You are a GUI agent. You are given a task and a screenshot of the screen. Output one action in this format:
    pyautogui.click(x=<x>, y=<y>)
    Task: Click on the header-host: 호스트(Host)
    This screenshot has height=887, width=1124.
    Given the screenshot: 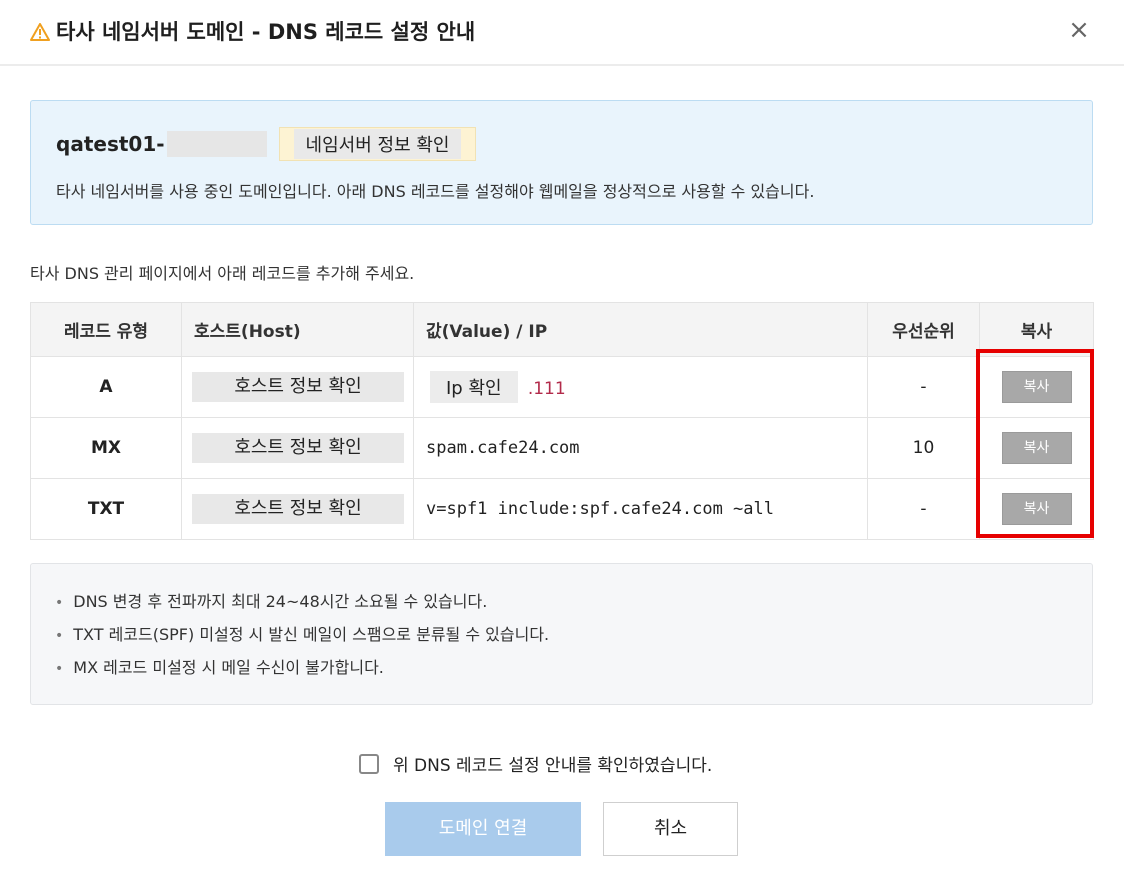 What is the action you would take?
    pyautogui.click(x=297, y=329)
    